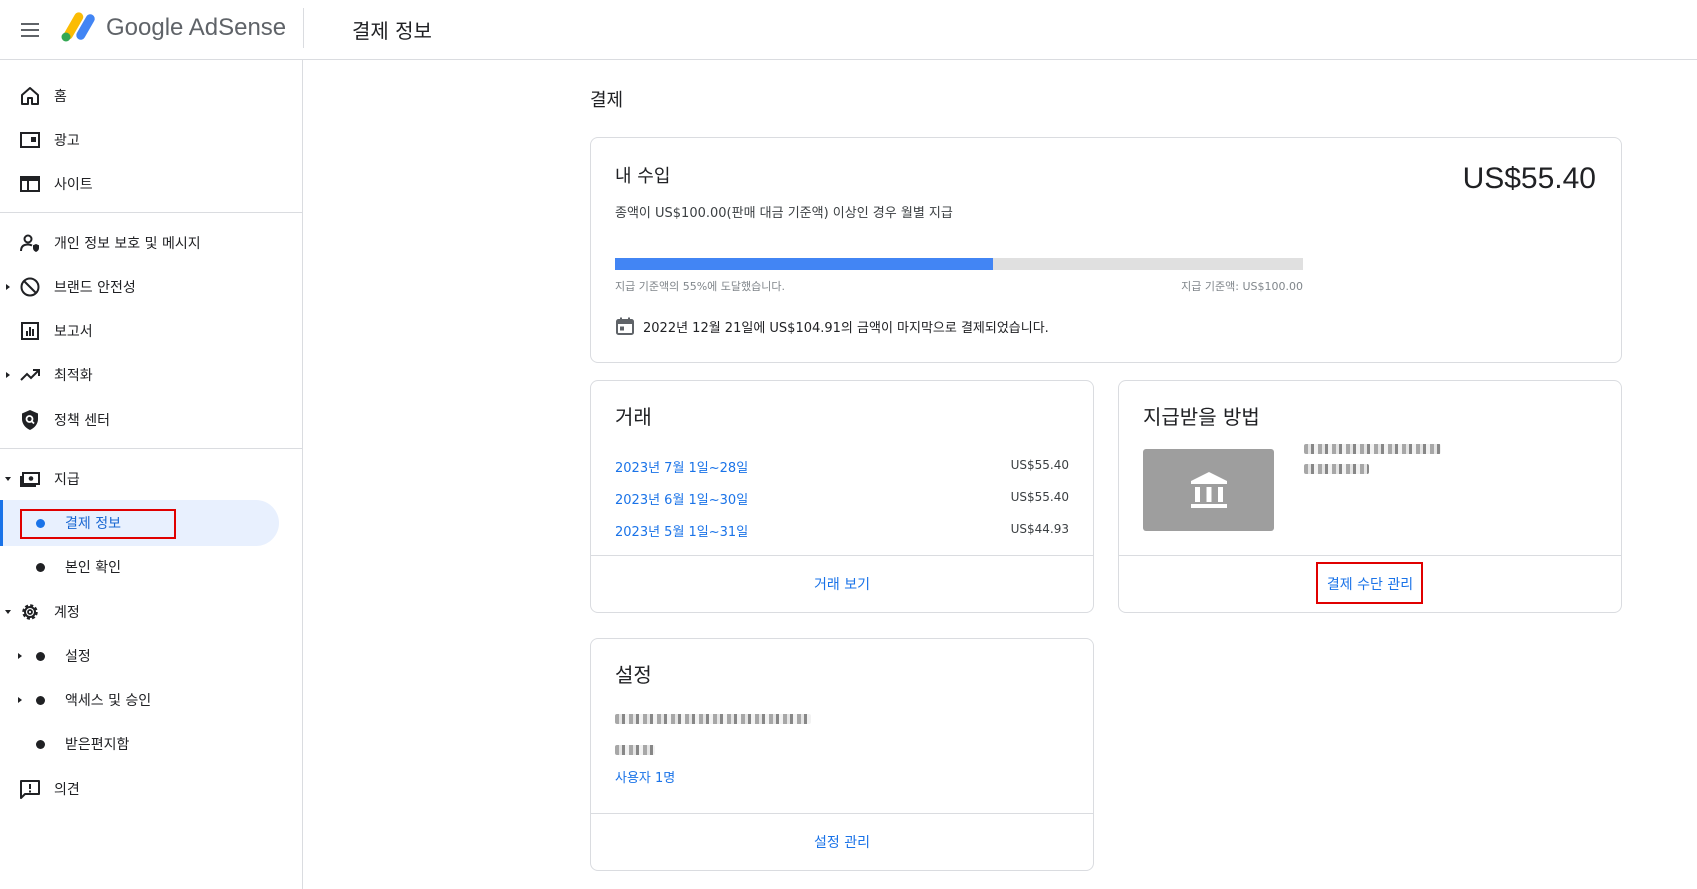 The width and height of the screenshot is (1697, 889). Describe the element at coordinates (392, 31) in the screenshot. I see `page-title: 결제 정보` at that location.